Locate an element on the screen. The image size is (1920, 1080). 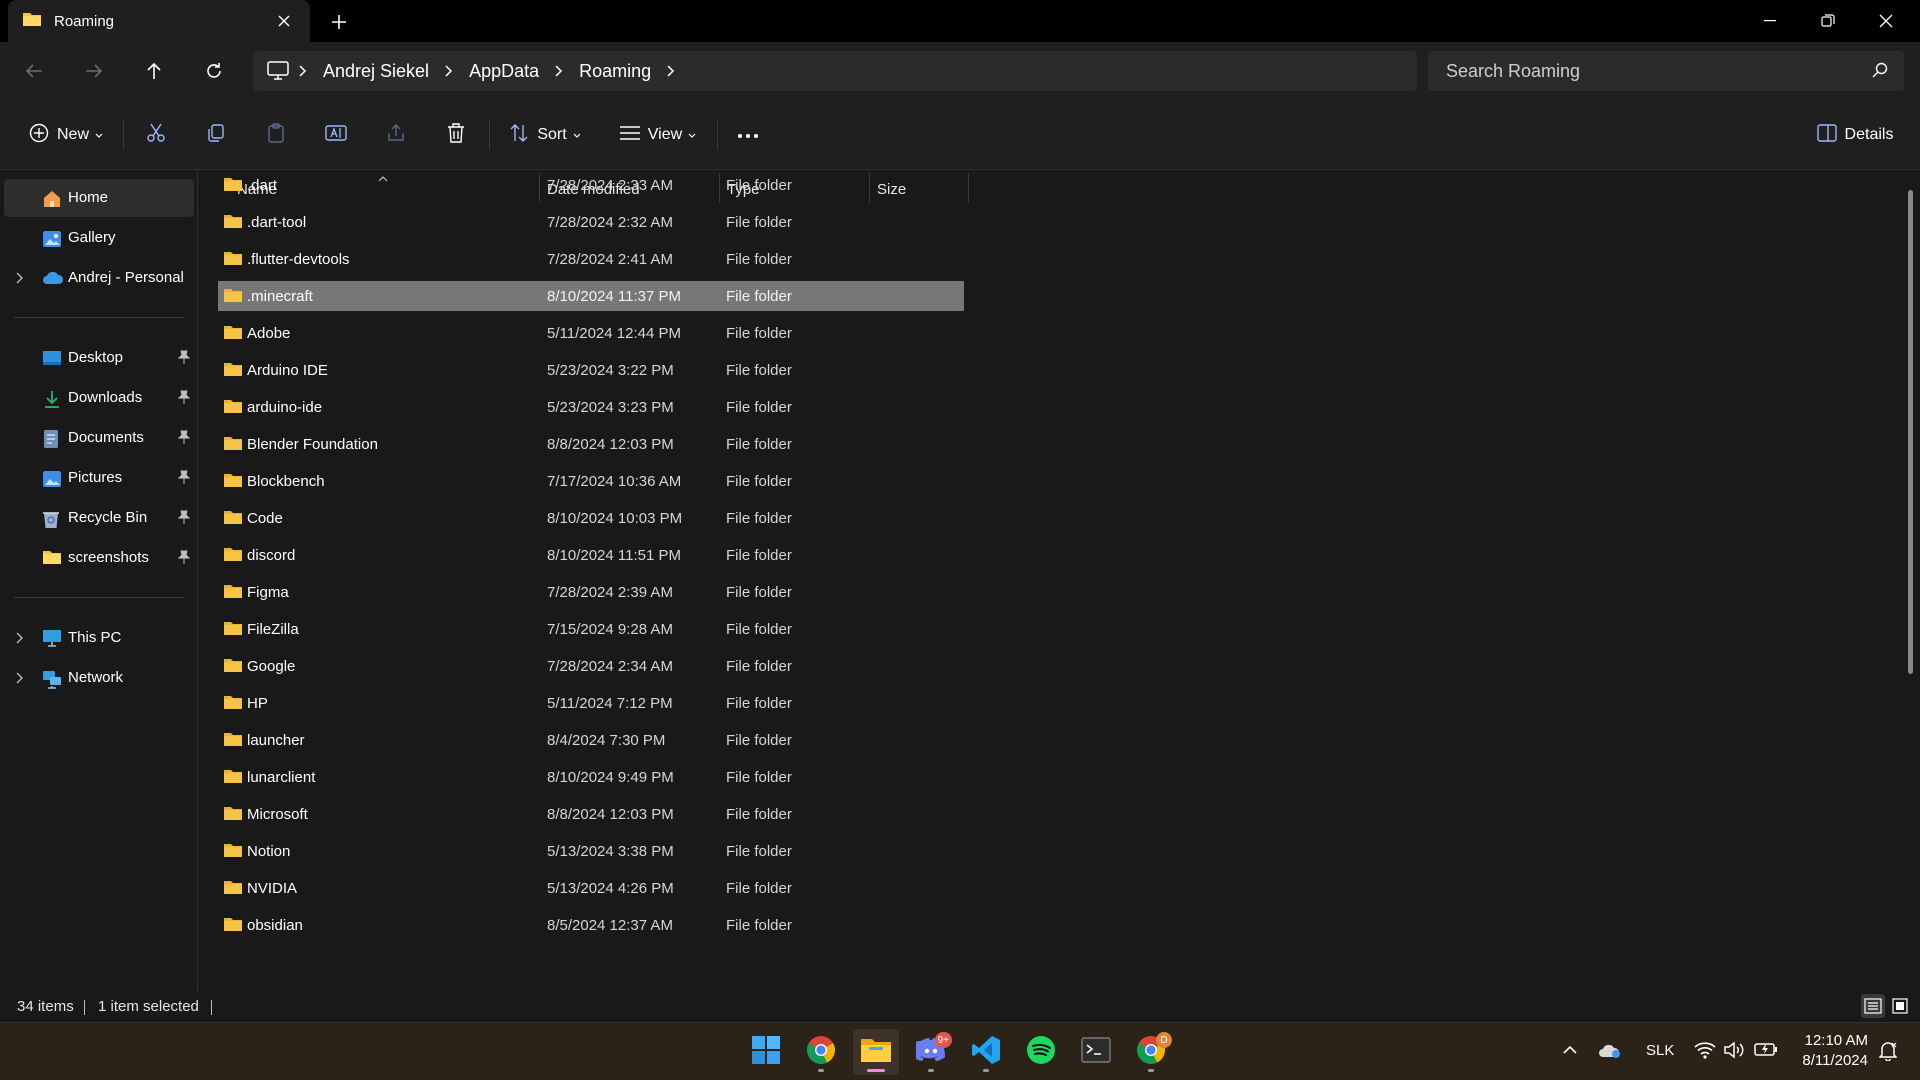
cut-button is located at coordinates (156, 135).